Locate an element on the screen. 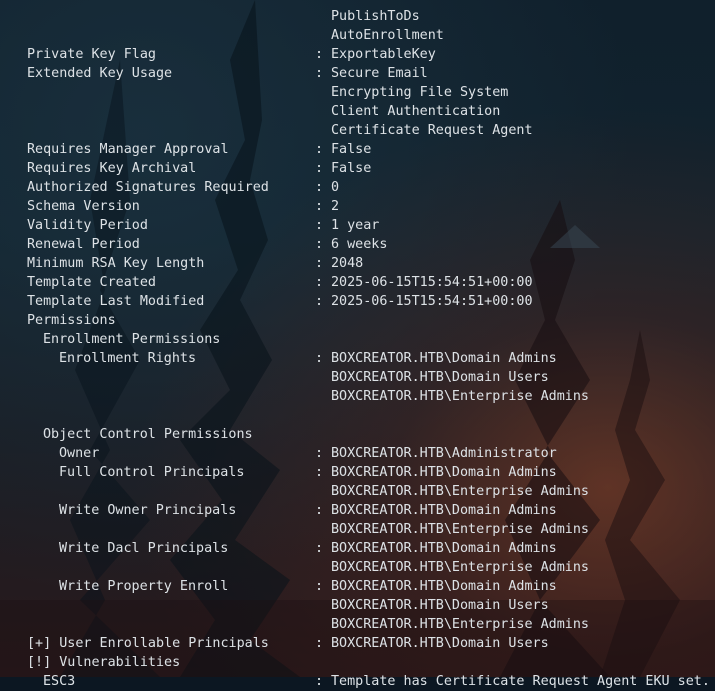 This screenshot has width=715, height=691. terminal-line: Encrypting File System is located at coordinates (357, 92).